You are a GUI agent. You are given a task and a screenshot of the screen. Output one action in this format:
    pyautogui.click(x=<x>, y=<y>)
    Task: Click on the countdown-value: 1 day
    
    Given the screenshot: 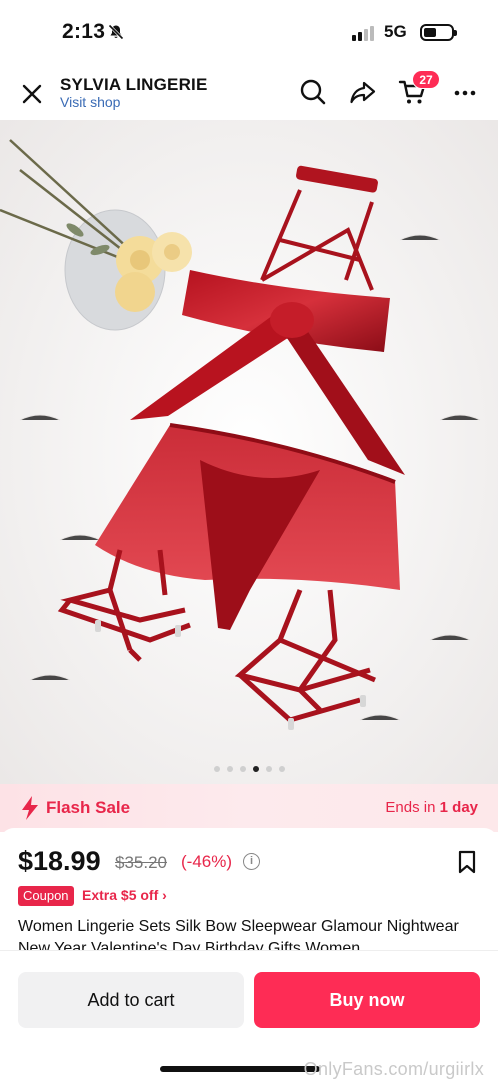 What is the action you would take?
    pyautogui.click(x=458, y=807)
    